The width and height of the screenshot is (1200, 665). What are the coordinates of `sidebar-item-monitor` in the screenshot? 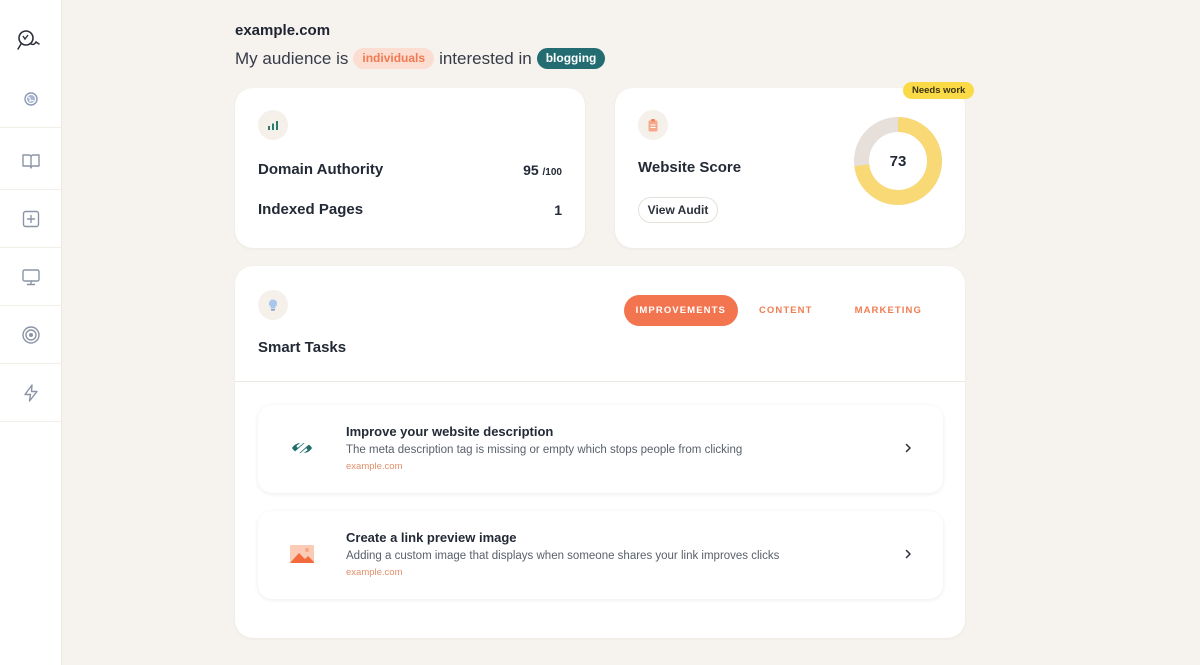 It's located at (31, 277).